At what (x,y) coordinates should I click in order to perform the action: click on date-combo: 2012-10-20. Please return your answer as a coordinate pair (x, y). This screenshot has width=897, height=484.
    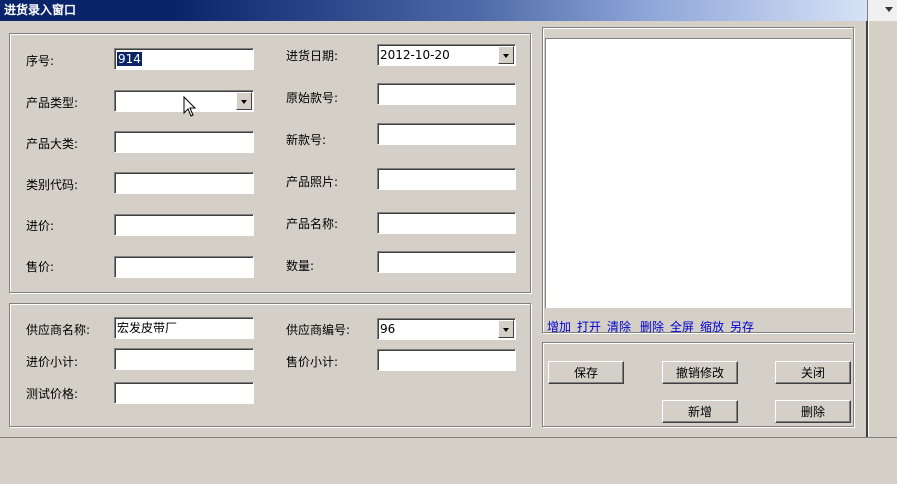
    Looking at the image, I should click on (446, 55).